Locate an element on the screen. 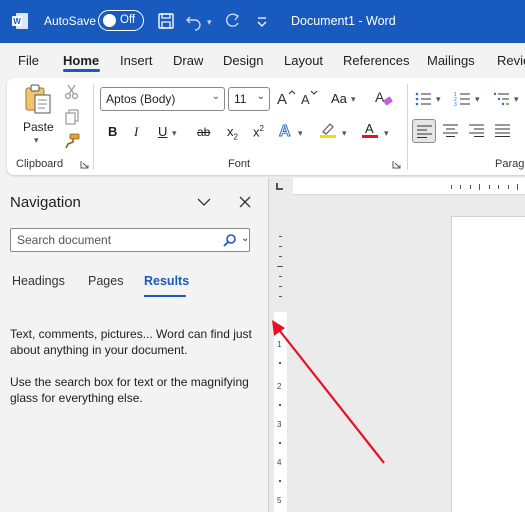  italic-button: I is located at coordinates (136, 132).